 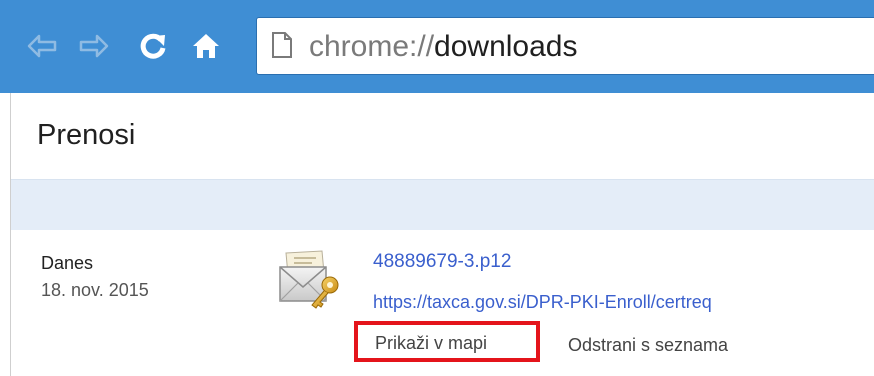 I want to click on address-url: chrome://downloads, so click(x=443, y=47).